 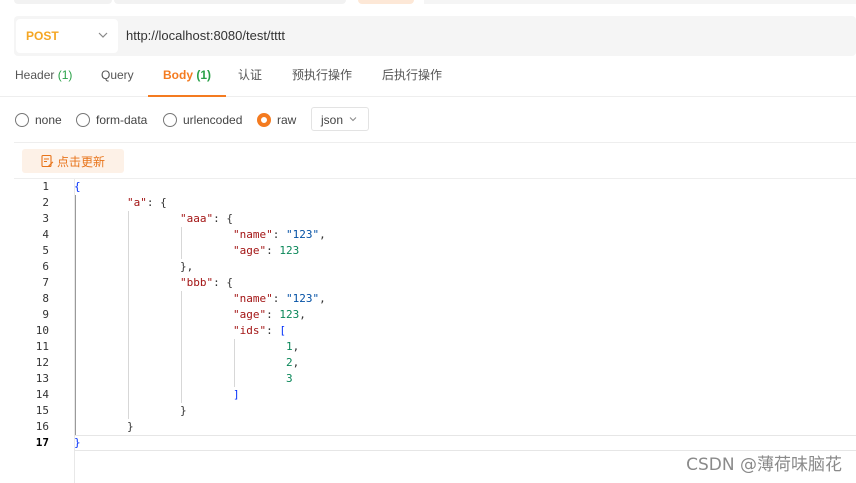 What do you see at coordinates (45, 202) in the screenshot?
I see `line-number: 2` at bounding box center [45, 202].